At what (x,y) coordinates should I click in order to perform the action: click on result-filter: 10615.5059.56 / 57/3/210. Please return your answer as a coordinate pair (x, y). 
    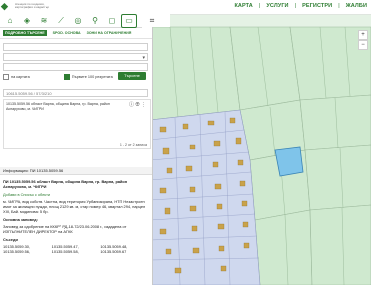
    Looking at the image, I should click on (75, 93).